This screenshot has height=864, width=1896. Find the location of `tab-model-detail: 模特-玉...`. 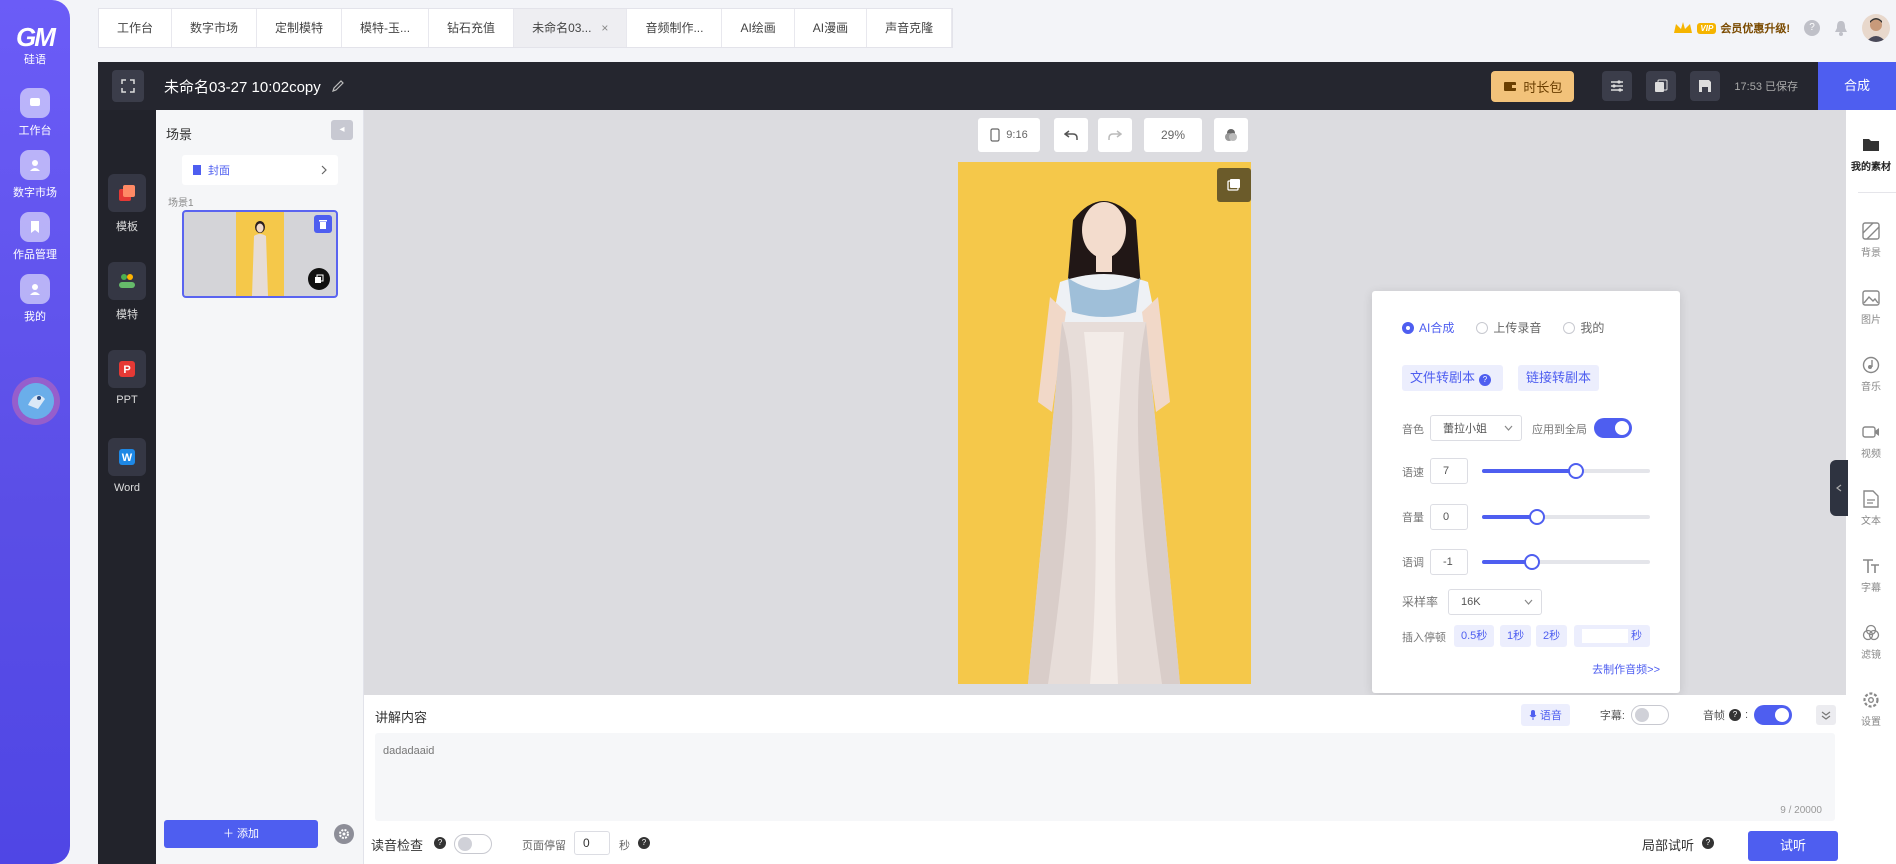

tab-model-detail: 模特-玉... is located at coordinates (386, 28).